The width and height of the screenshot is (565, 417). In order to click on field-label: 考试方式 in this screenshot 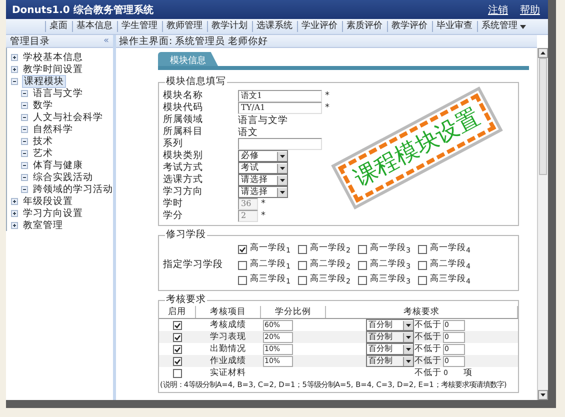, I will do `click(183, 168)`.